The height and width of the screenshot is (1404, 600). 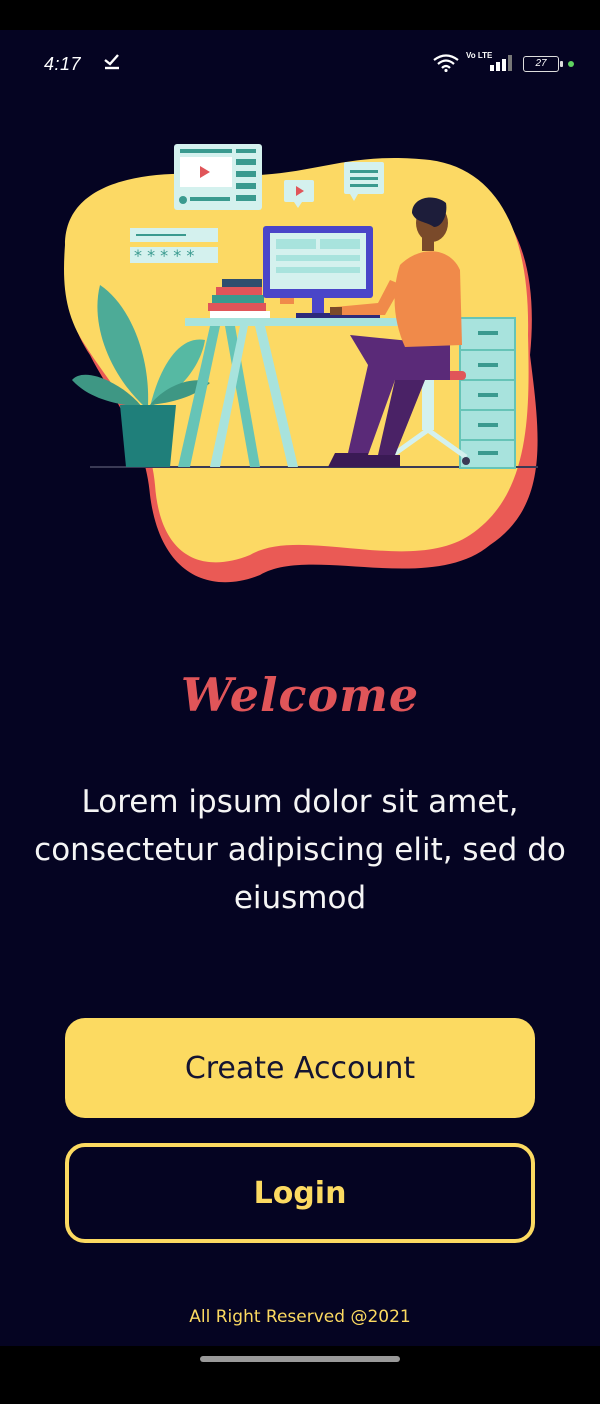 I want to click on navigation-bar, so click(x=300, y=1375).